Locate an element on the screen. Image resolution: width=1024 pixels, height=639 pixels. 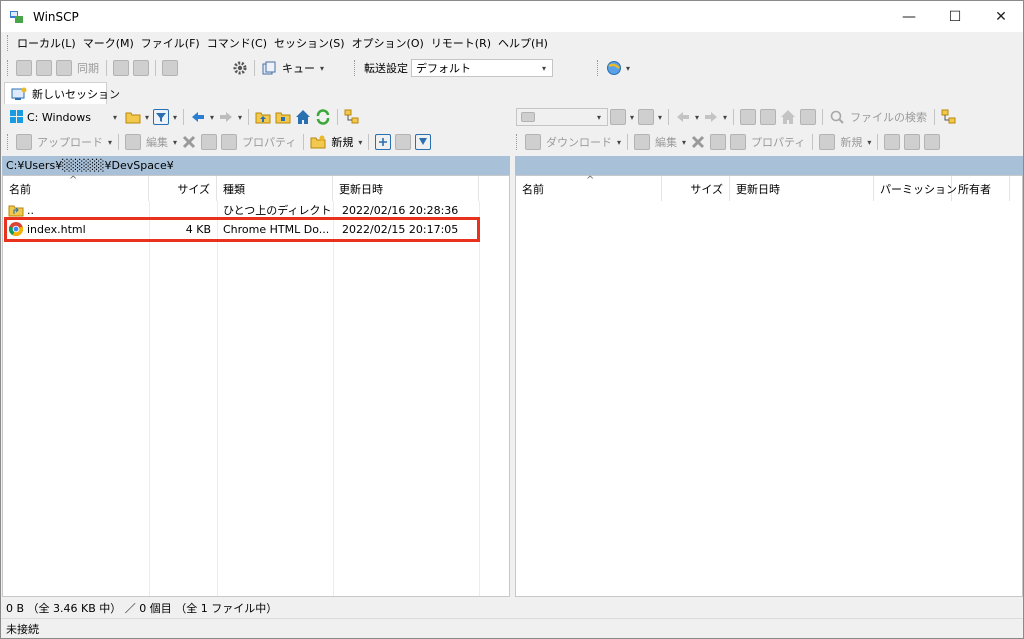
upload-dropdown-icon: ▾ is located at coordinates (110, 142).